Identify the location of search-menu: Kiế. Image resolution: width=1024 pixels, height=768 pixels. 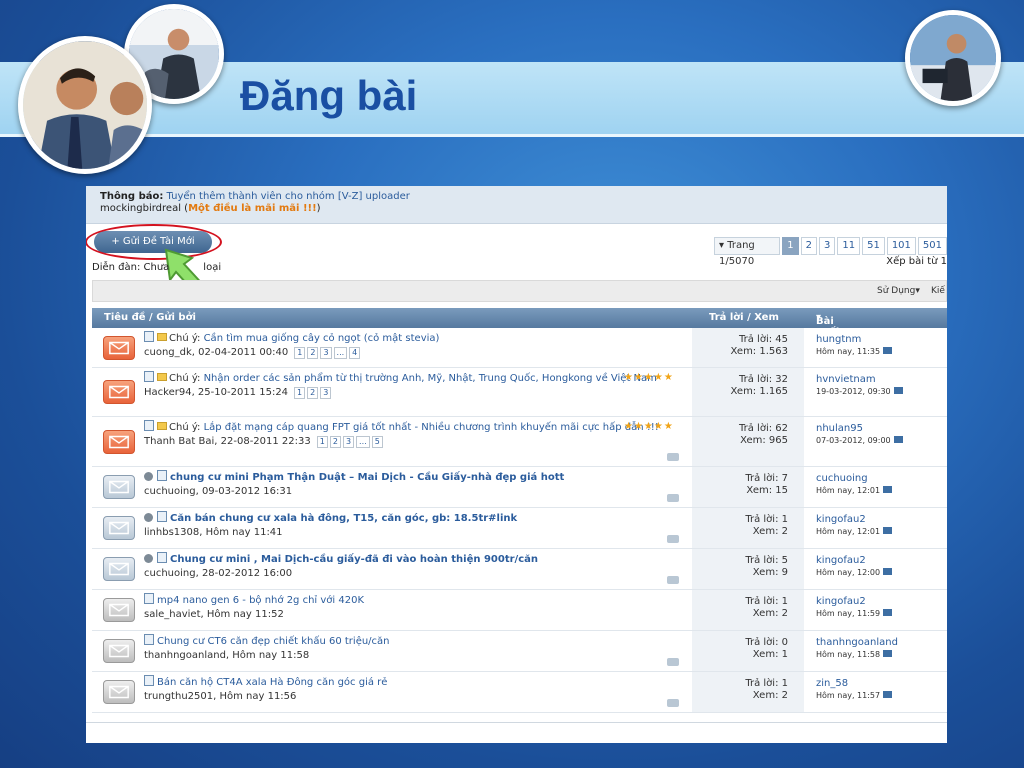
(938, 291).